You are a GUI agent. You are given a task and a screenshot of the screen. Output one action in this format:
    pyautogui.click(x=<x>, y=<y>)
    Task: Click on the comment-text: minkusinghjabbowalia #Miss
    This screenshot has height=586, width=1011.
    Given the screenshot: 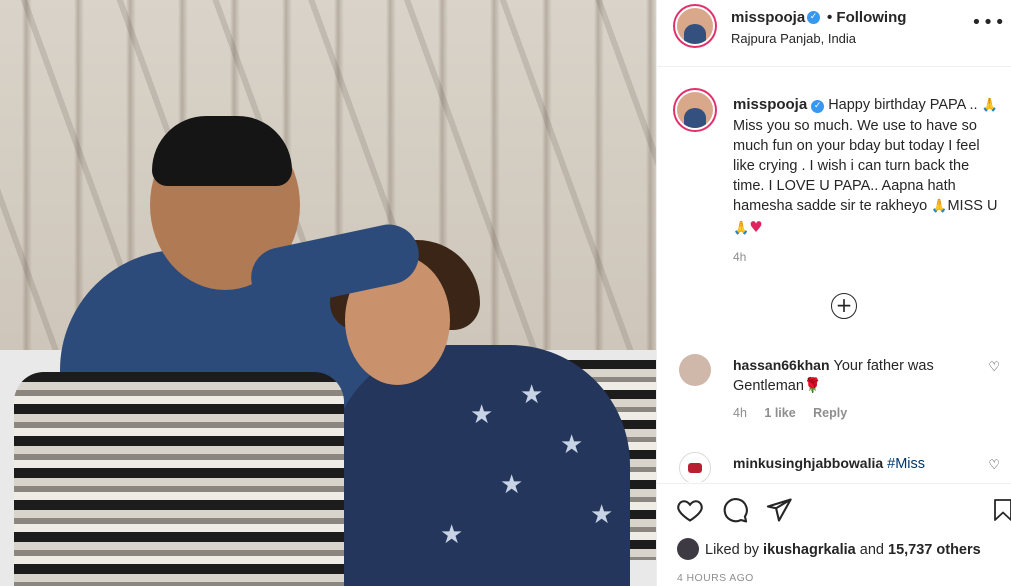 What is the action you would take?
    pyautogui.click(x=848, y=463)
    